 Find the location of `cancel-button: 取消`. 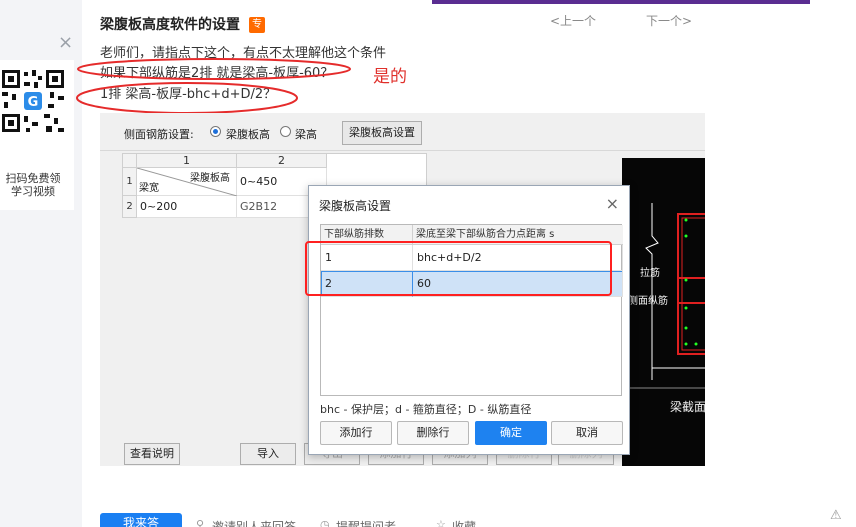

cancel-button: 取消 is located at coordinates (587, 433).